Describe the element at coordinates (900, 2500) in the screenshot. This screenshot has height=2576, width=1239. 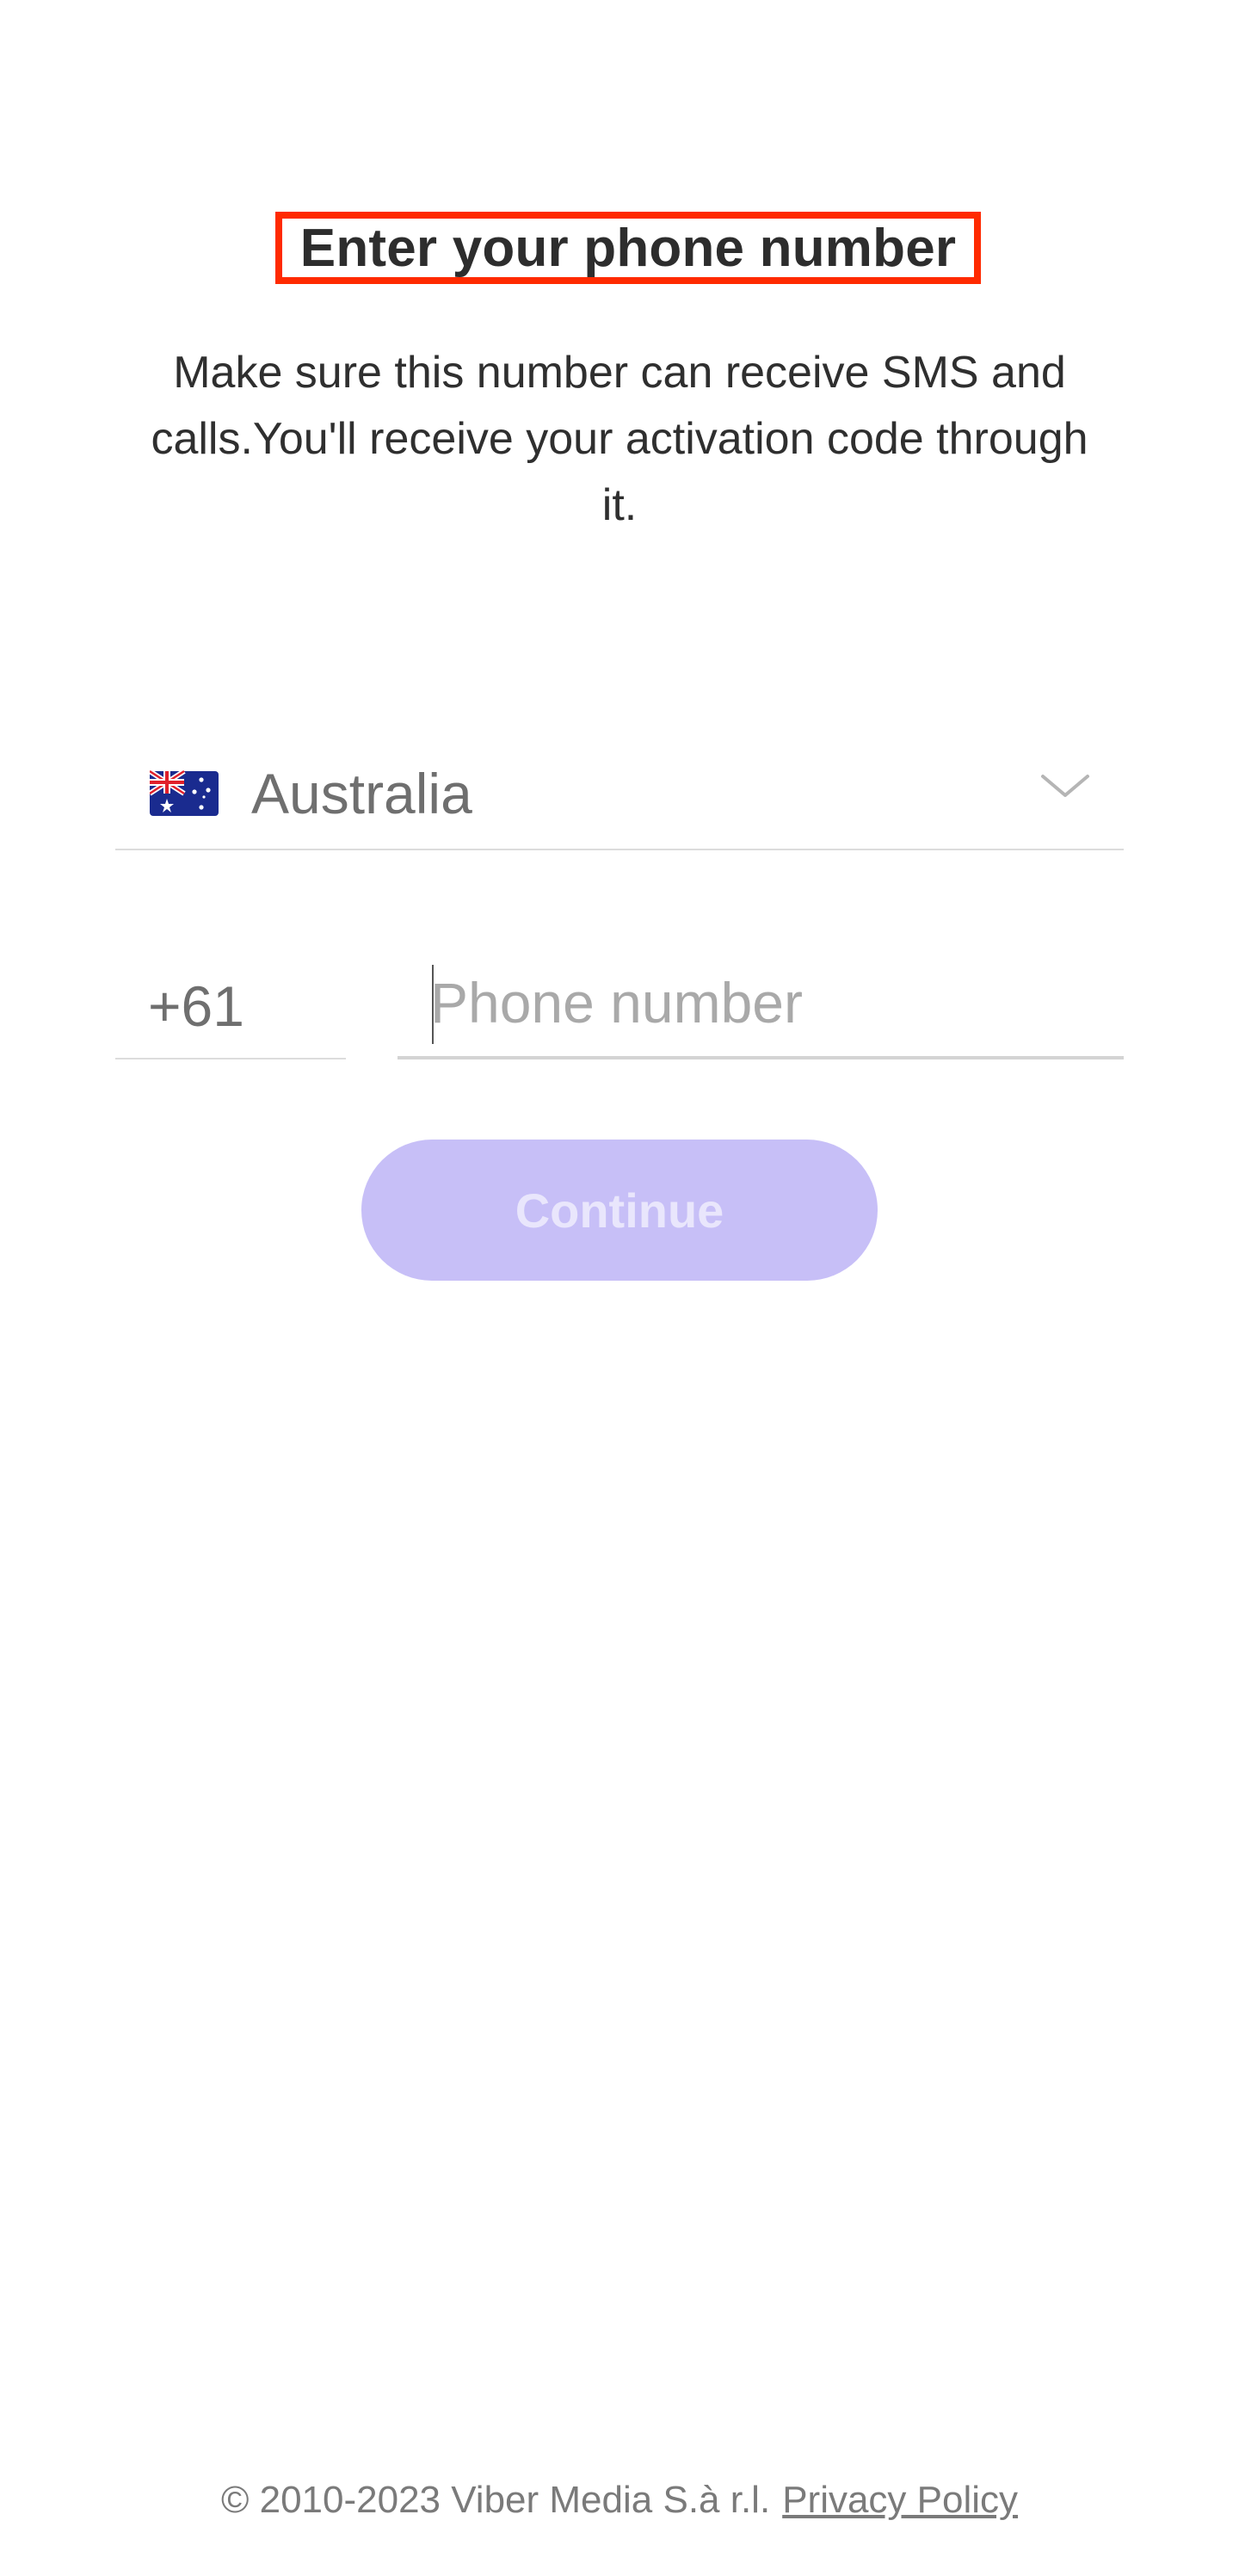
I see `privacy-policy-link: Privacy Policy` at that location.